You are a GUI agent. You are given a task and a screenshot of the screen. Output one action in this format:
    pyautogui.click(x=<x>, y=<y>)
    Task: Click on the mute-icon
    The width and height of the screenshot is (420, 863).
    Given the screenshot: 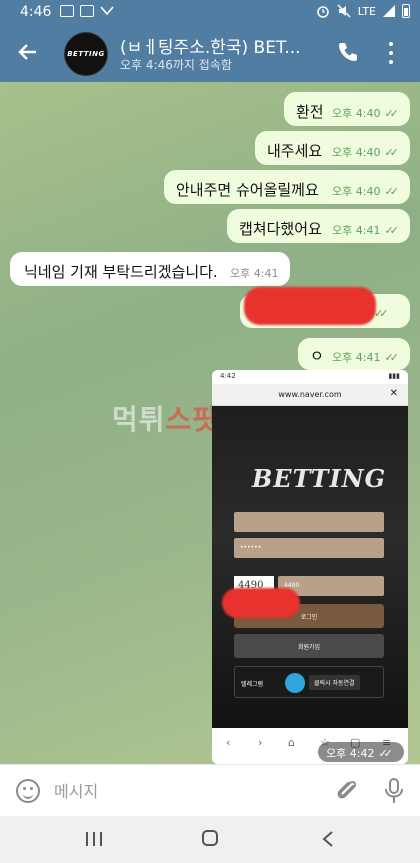 What is the action you would take?
    pyautogui.click(x=344, y=11)
    